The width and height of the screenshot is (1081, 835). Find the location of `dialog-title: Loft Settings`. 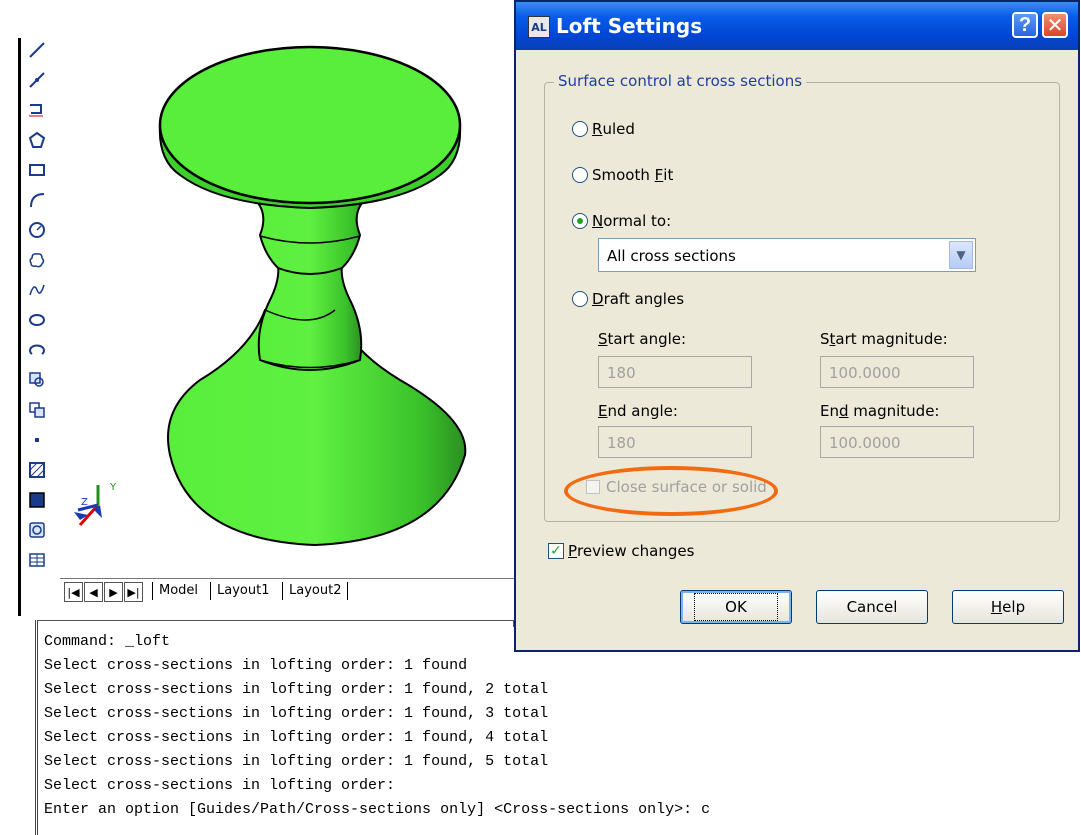

dialog-title: Loft Settings is located at coordinates (629, 26).